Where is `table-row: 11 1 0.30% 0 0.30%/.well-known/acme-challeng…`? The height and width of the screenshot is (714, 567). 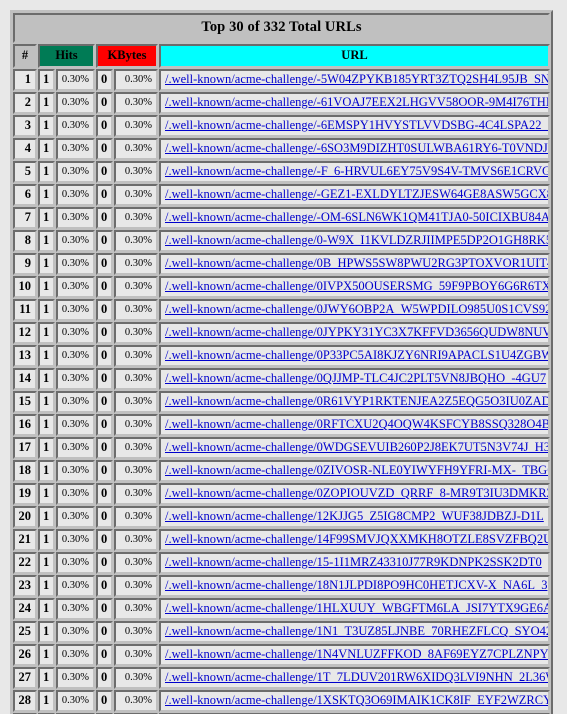 table-row: 11 1 0.30% 0 0.30%/.well-known/acme-challeng… is located at coordinates (281, 310).